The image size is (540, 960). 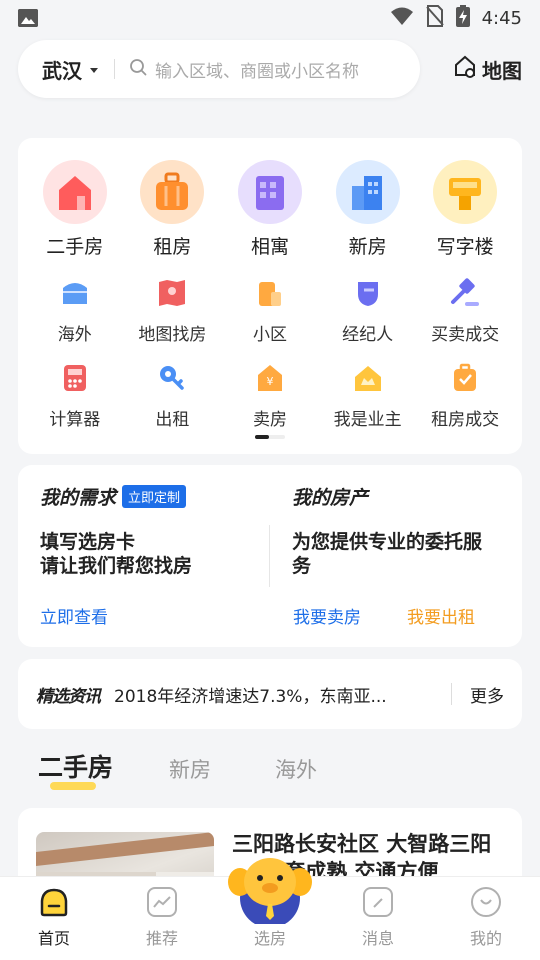 I want to click on category-new-house: 新房, so click(x=368, y=209).